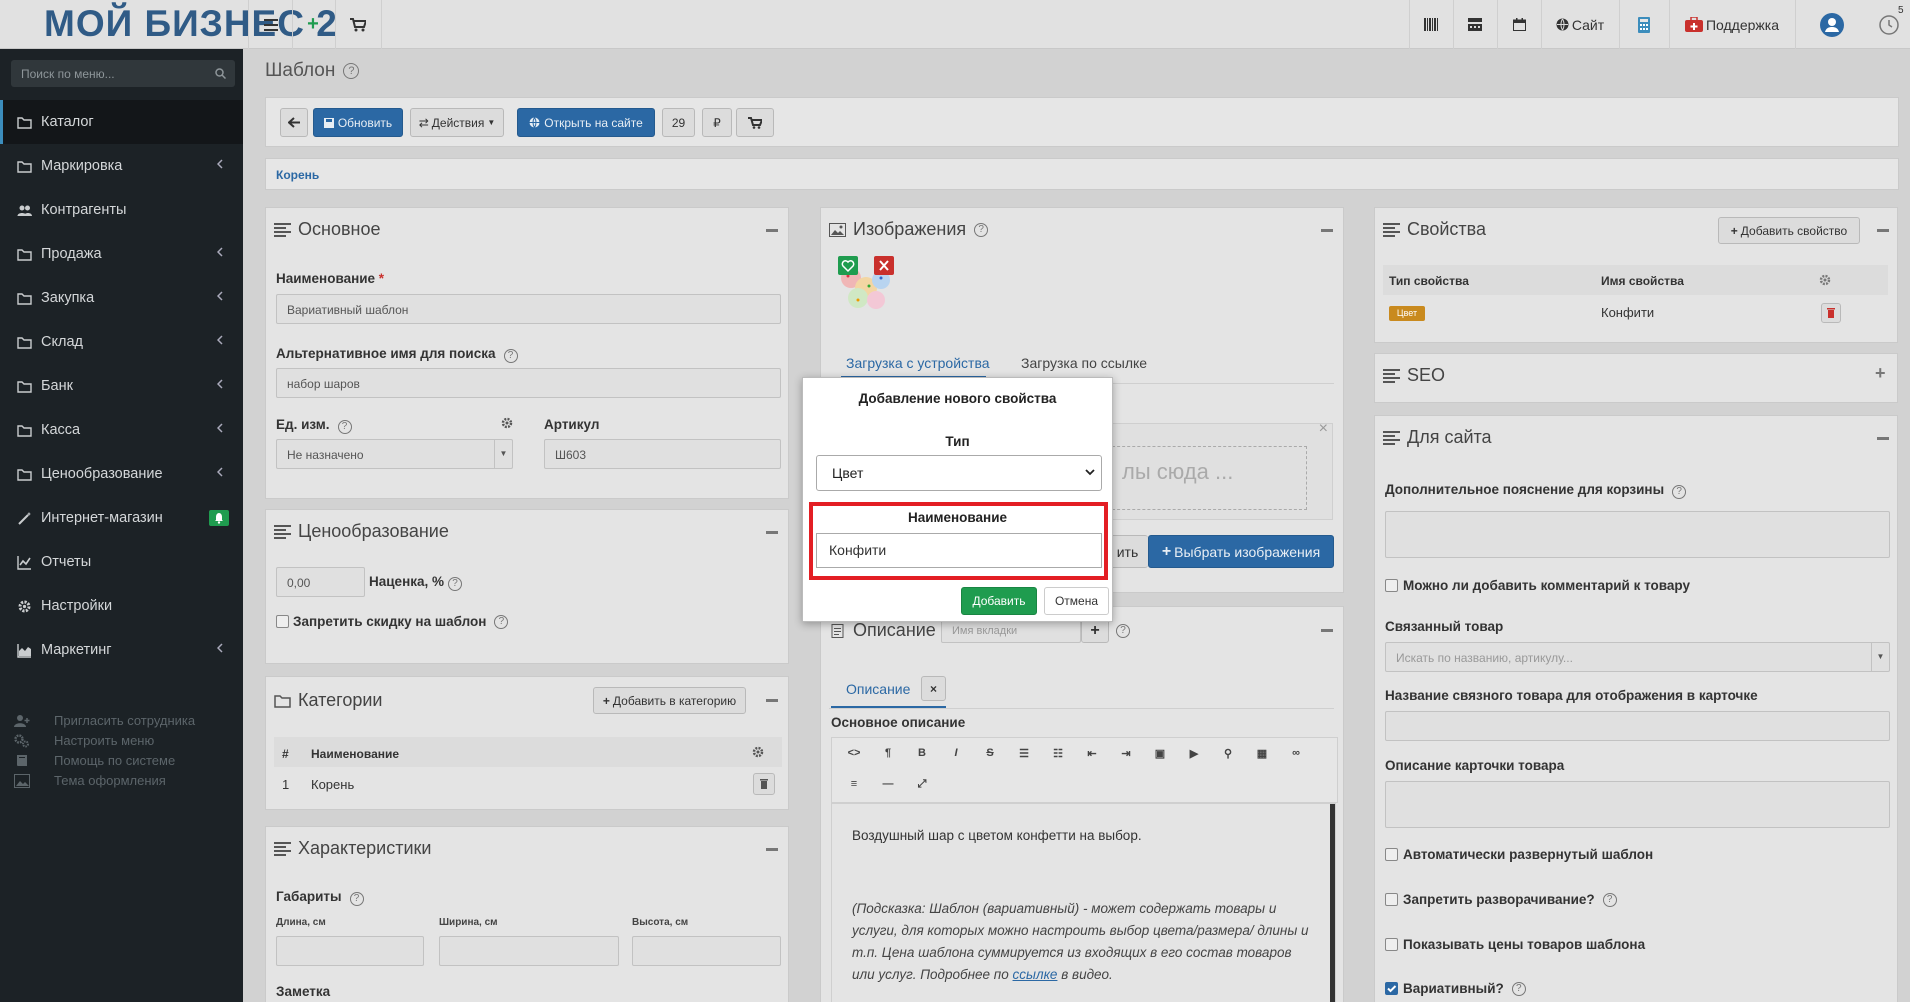 The height and width of the screenshot is (1002, 1910). Describe the element at coordinates (320, 582) in the screenshot. I see `markup-input: 0,00` at that location.